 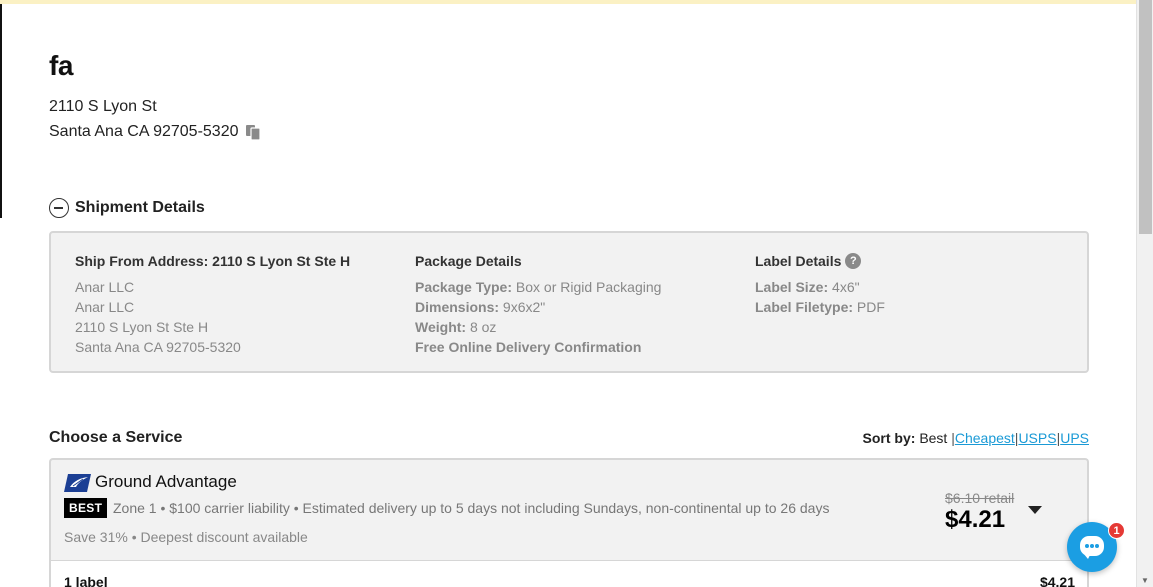 What do you see at coordinates (524, 307) in the screenshot?
I see `dimensions-value: 9x6x2"` at bounding box center [524, 307].